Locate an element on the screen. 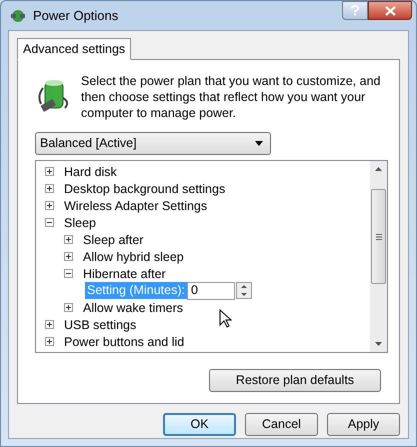  tree-item: Sleep is located at coordinates (80, 223).